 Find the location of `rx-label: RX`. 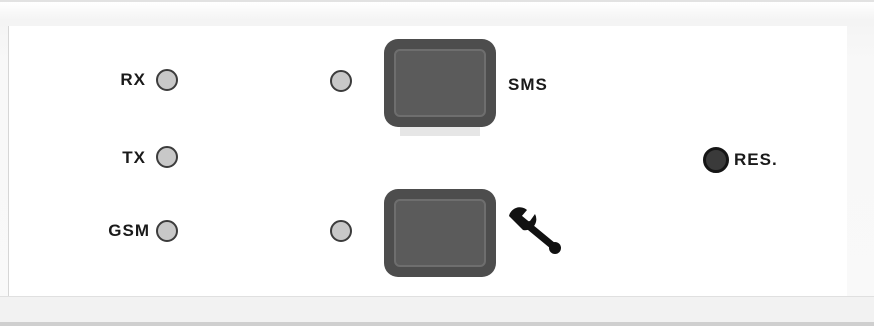

rx-label: RX is located at coordinates (133, 79).